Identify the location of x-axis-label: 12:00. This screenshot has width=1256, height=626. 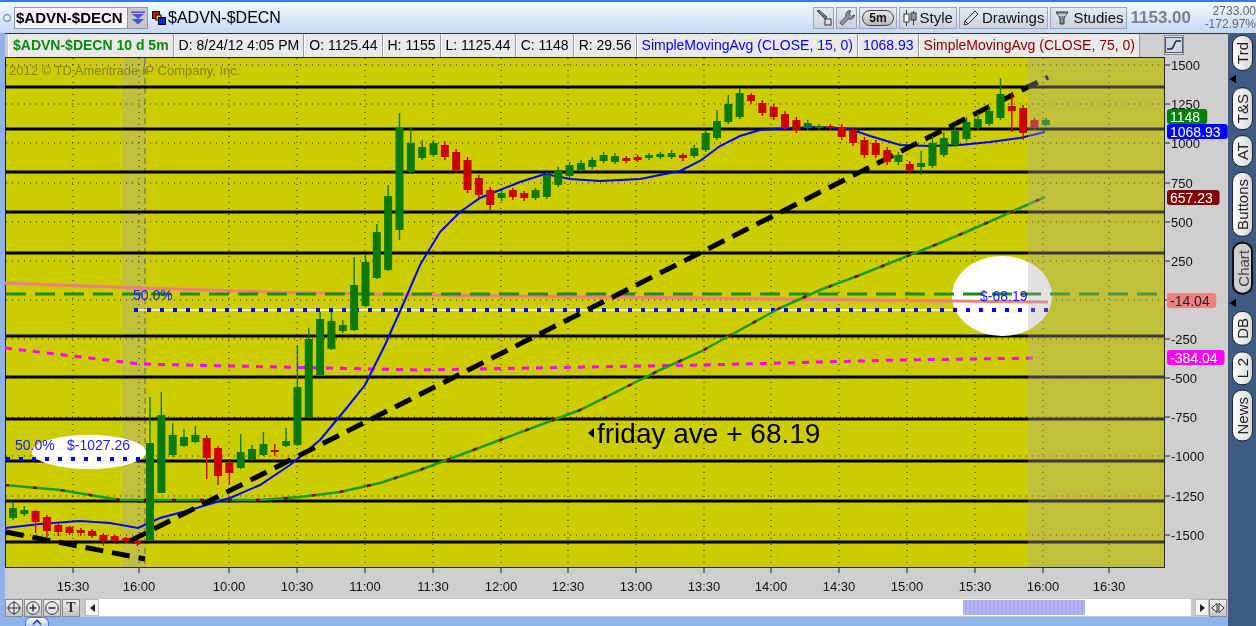
(501, 586).